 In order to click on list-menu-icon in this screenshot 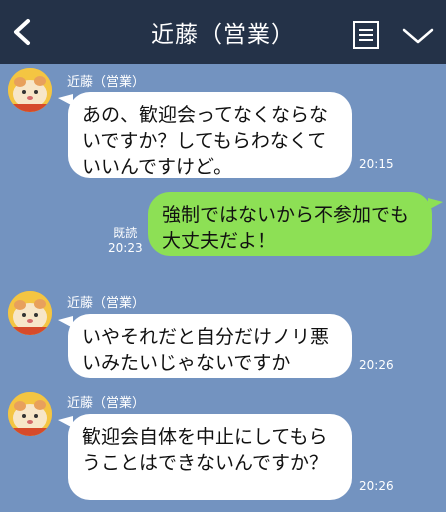, I will do `click(366, 35)`.